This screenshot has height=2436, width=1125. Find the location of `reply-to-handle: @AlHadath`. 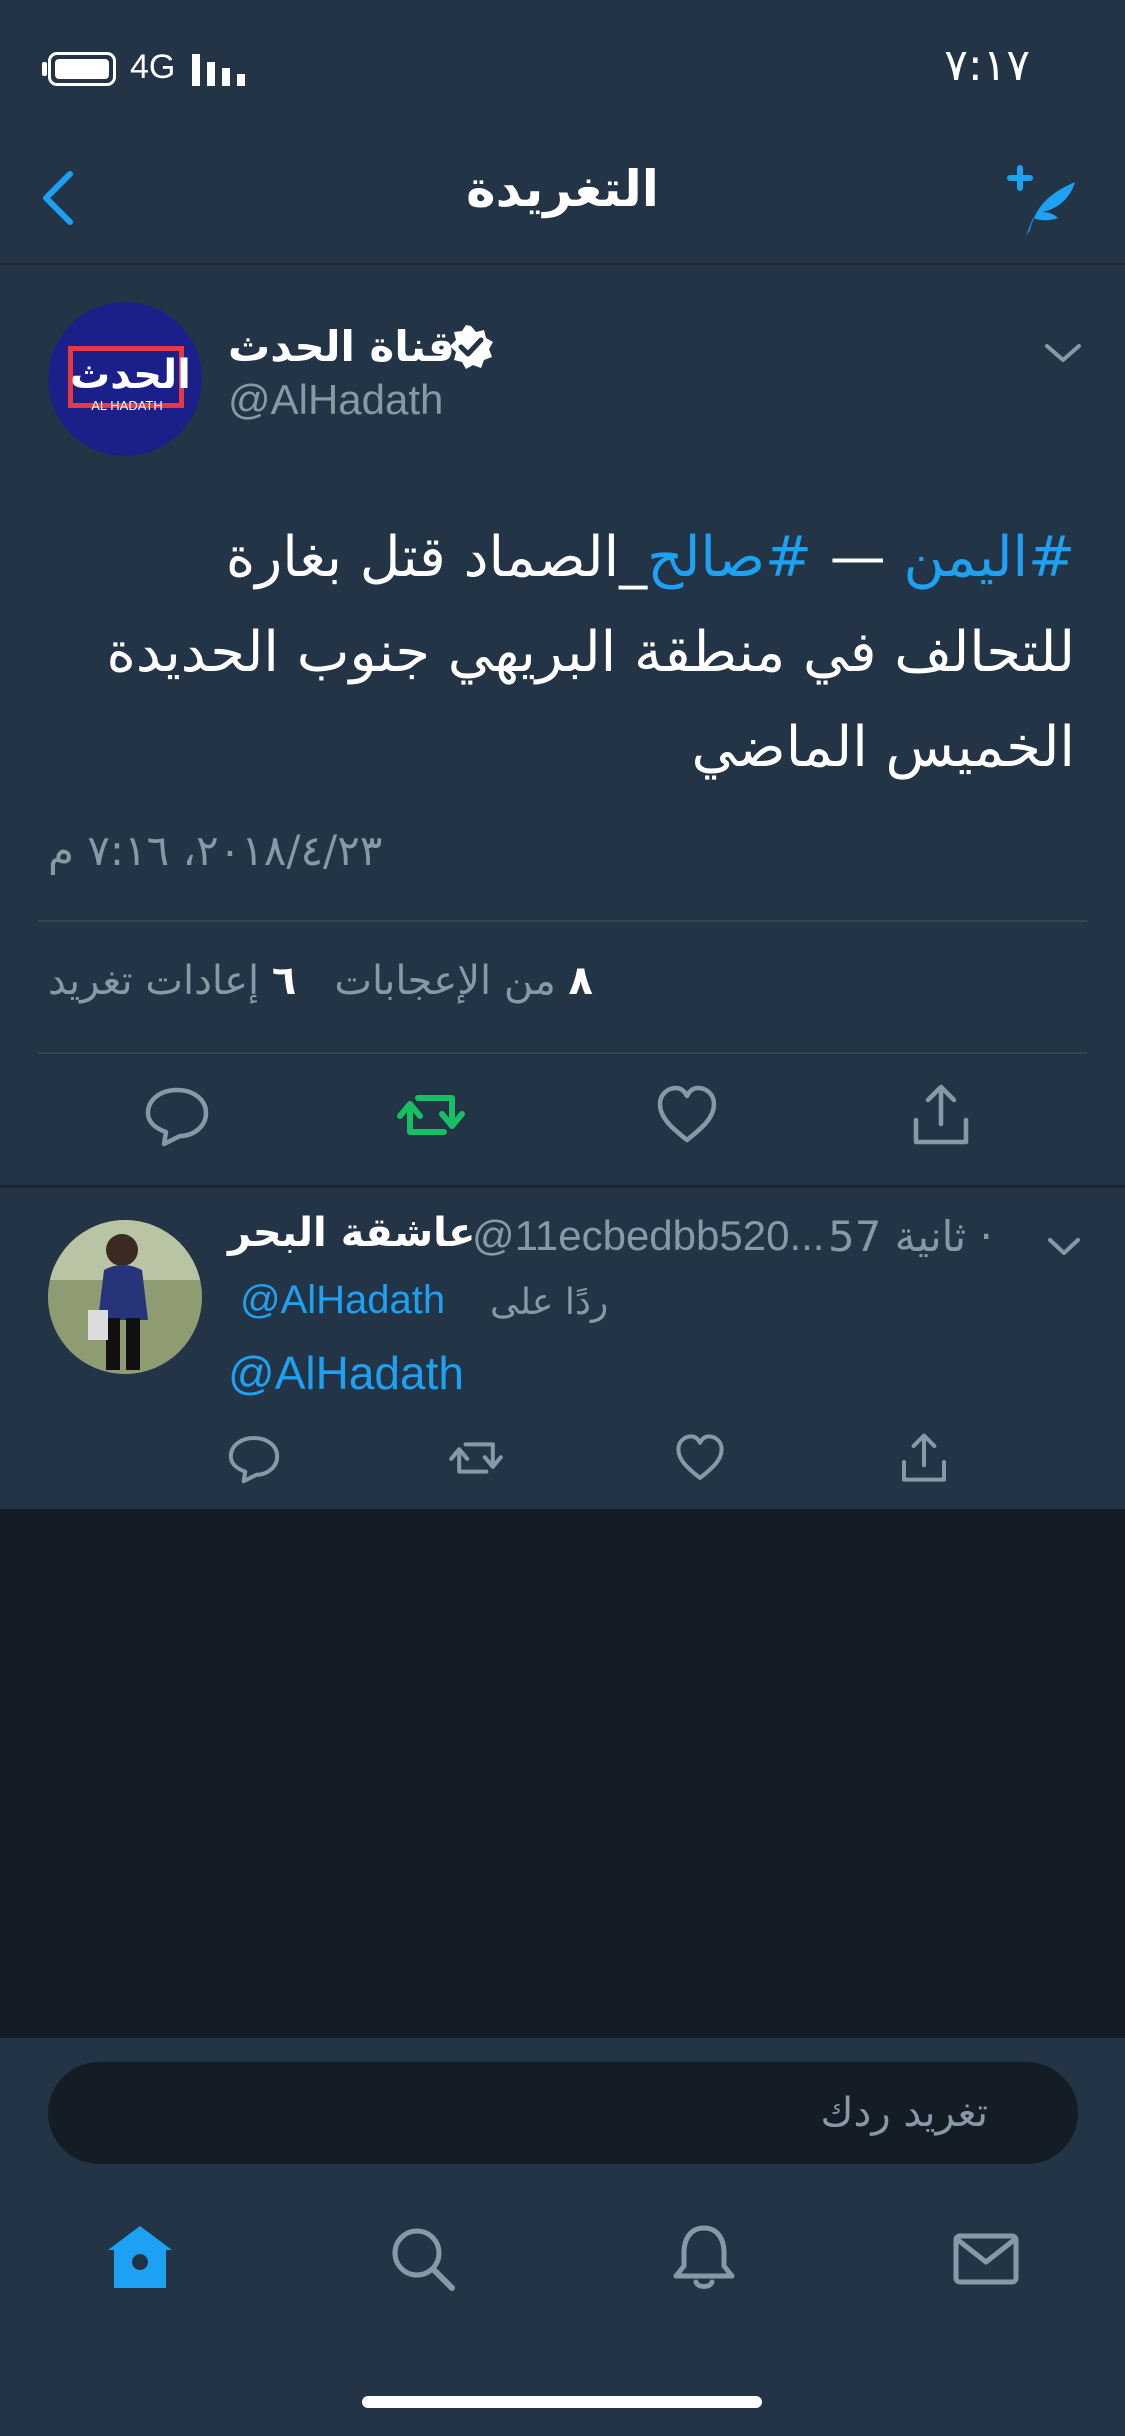

reply-to-handle: @AlHadath is located at coordinates (342, 1300).